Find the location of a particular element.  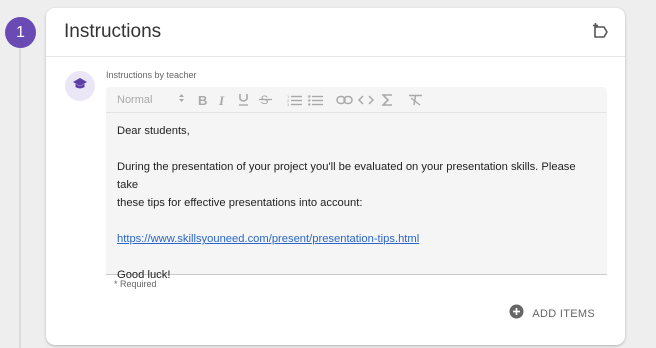

card-header: Instructions is located at coordinates (335, 32).